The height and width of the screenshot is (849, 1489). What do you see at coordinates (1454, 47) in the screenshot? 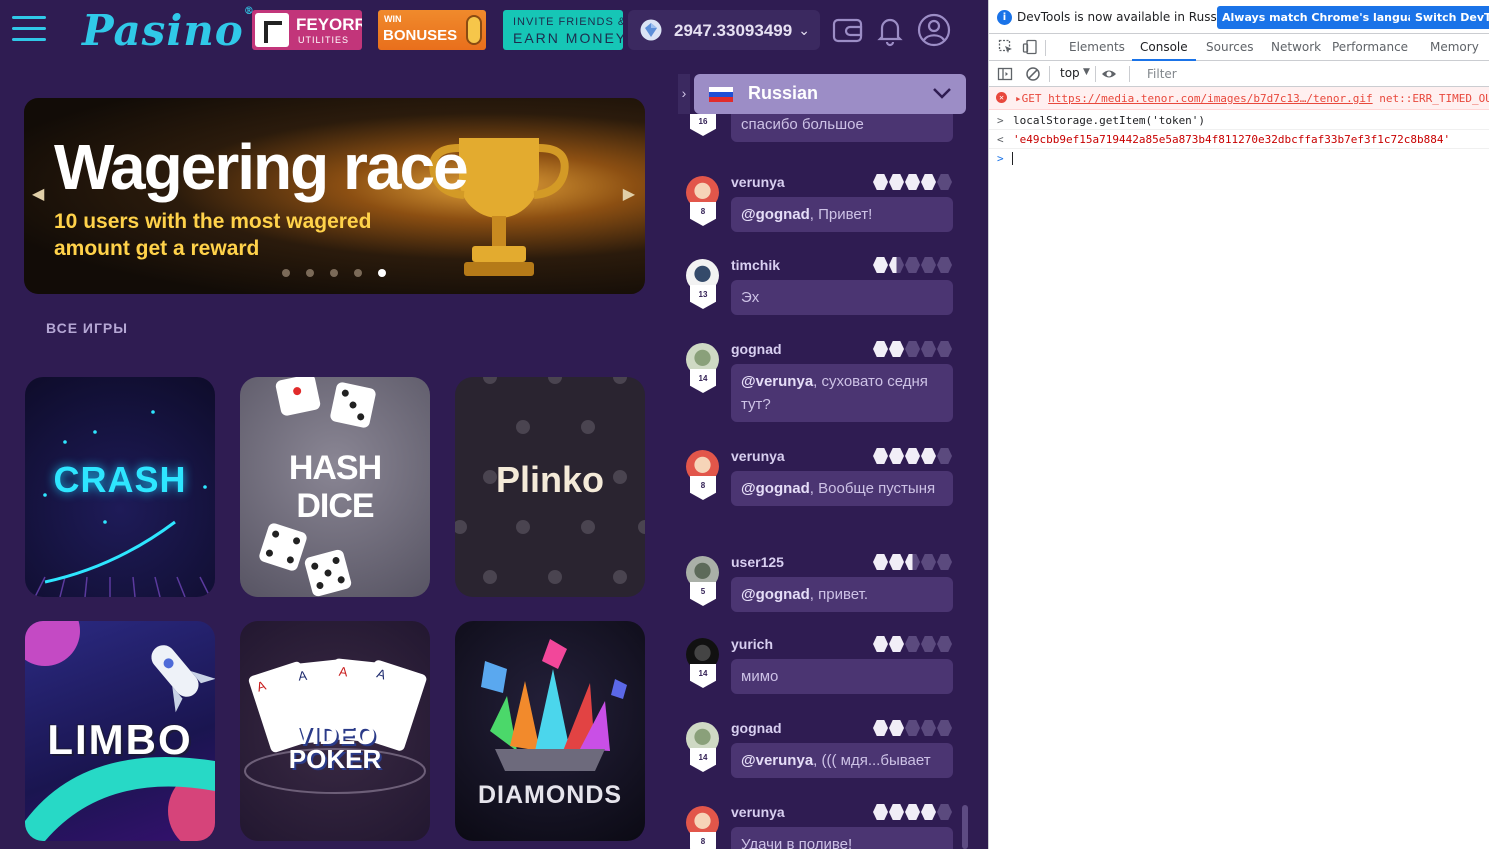
I see `tab-memory: Memory` at bounding box center [1454, 47].